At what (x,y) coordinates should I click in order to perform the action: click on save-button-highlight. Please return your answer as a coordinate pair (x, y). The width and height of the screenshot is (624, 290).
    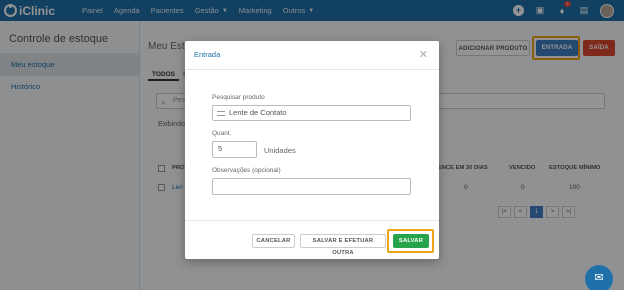
    Looking at the image, I should click on (410, 241).